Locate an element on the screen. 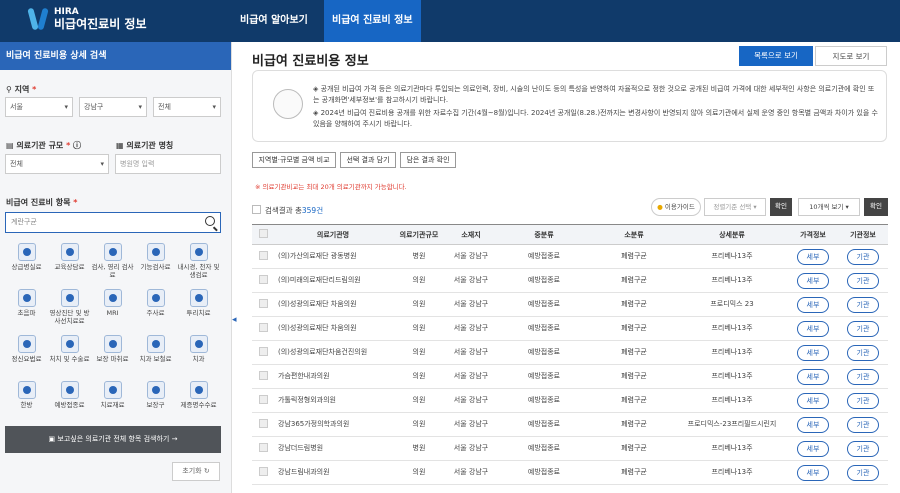 The height and width of the screenshot is (493, 900). category-anesthesia: 보장 마취료 is located at coordinates (112, 353).